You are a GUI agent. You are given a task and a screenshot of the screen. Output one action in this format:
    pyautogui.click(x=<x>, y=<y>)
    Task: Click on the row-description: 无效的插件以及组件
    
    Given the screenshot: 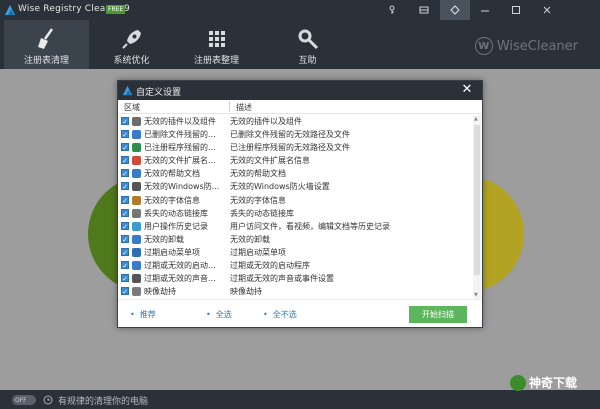 What is the action you would take?
    pyautogui.click(x=266, y=121)
    